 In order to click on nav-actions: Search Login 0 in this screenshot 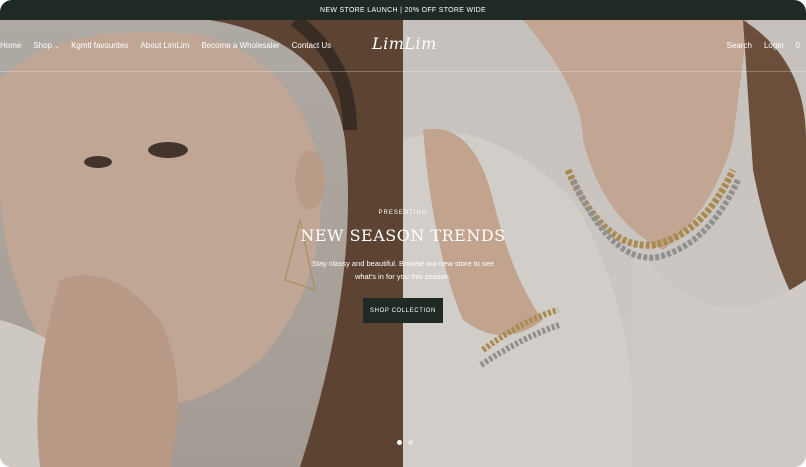, I will do `click(763, 45)`.